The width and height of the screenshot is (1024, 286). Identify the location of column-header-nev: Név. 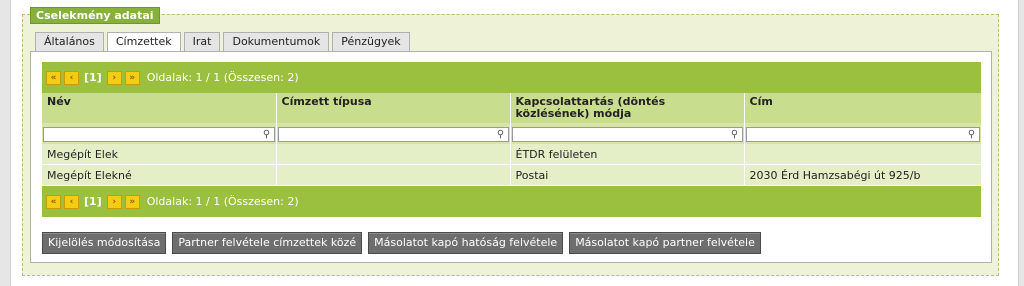
(159, 108).